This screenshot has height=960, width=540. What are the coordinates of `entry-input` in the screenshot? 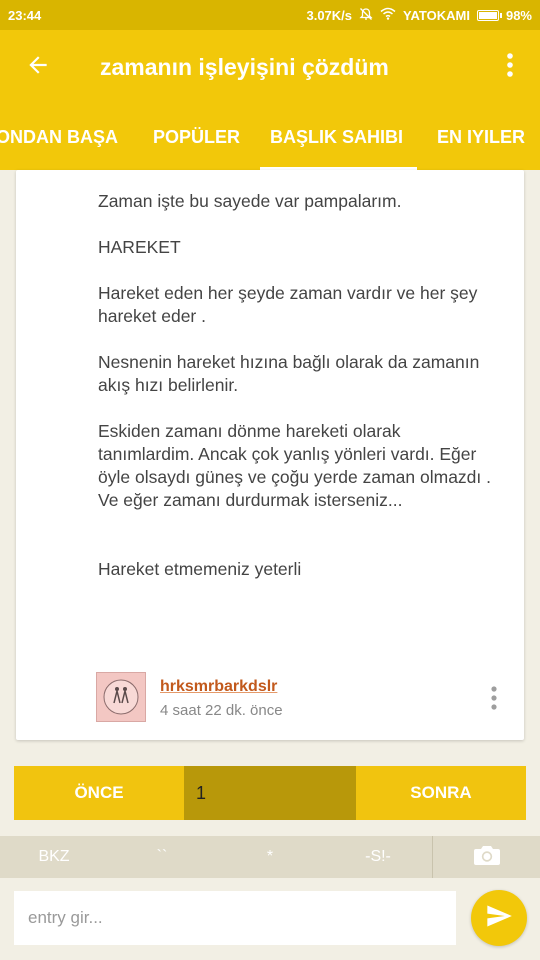 It's located at (235, 918).